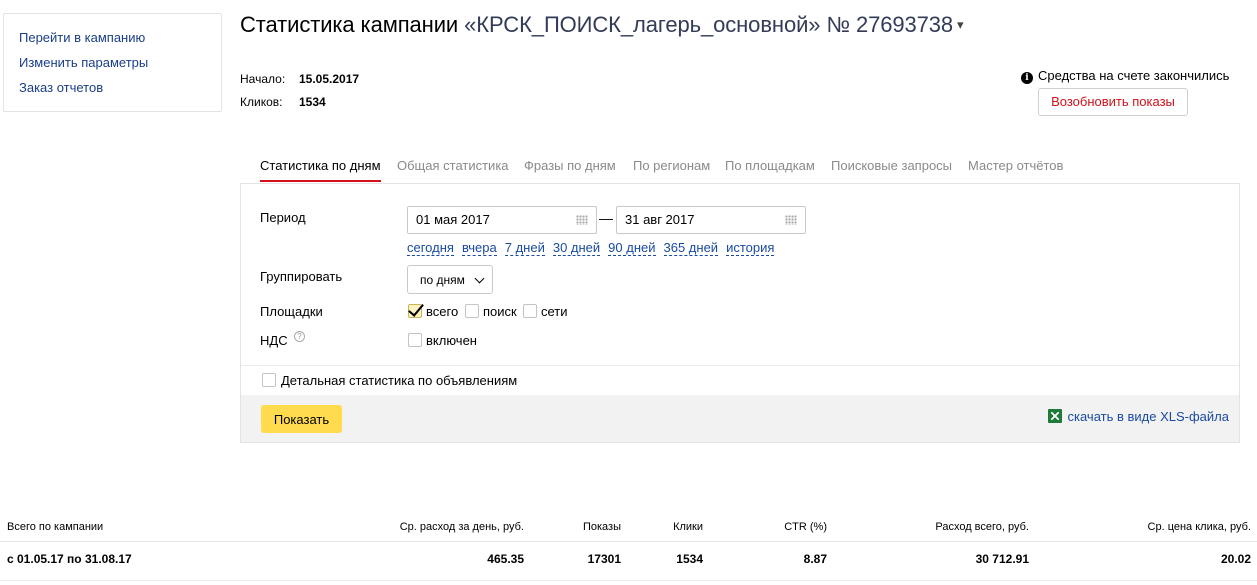 This screenshot has height=585, width=1257. I want to click on summary-header-total-spend: Расход всего, руб., so click(982, 527).